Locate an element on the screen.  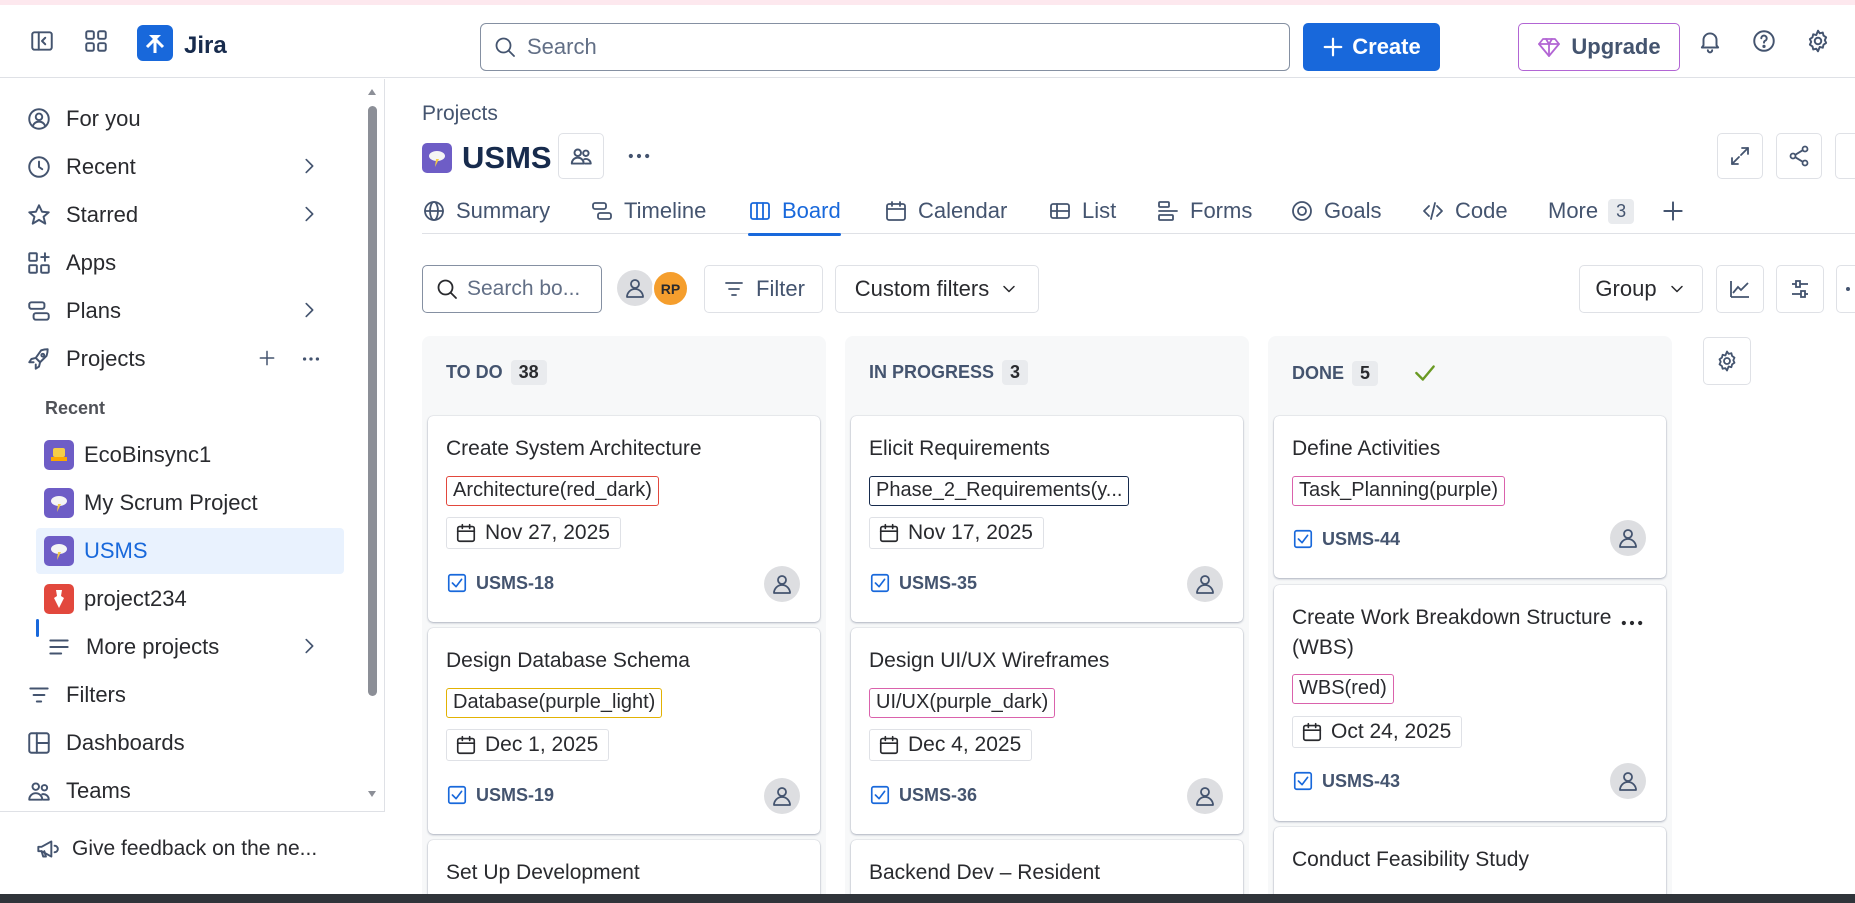
sidebar-item-recent: Recent is located at coordinates (184, 167).